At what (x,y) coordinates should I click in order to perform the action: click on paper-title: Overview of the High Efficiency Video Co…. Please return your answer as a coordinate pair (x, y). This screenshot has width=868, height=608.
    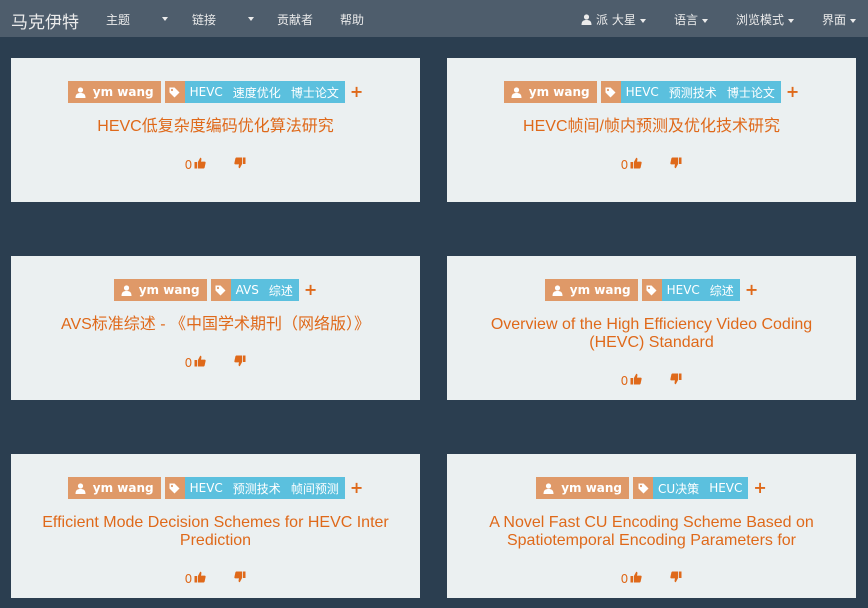
    Looking at the image, I should click on (651, 334).